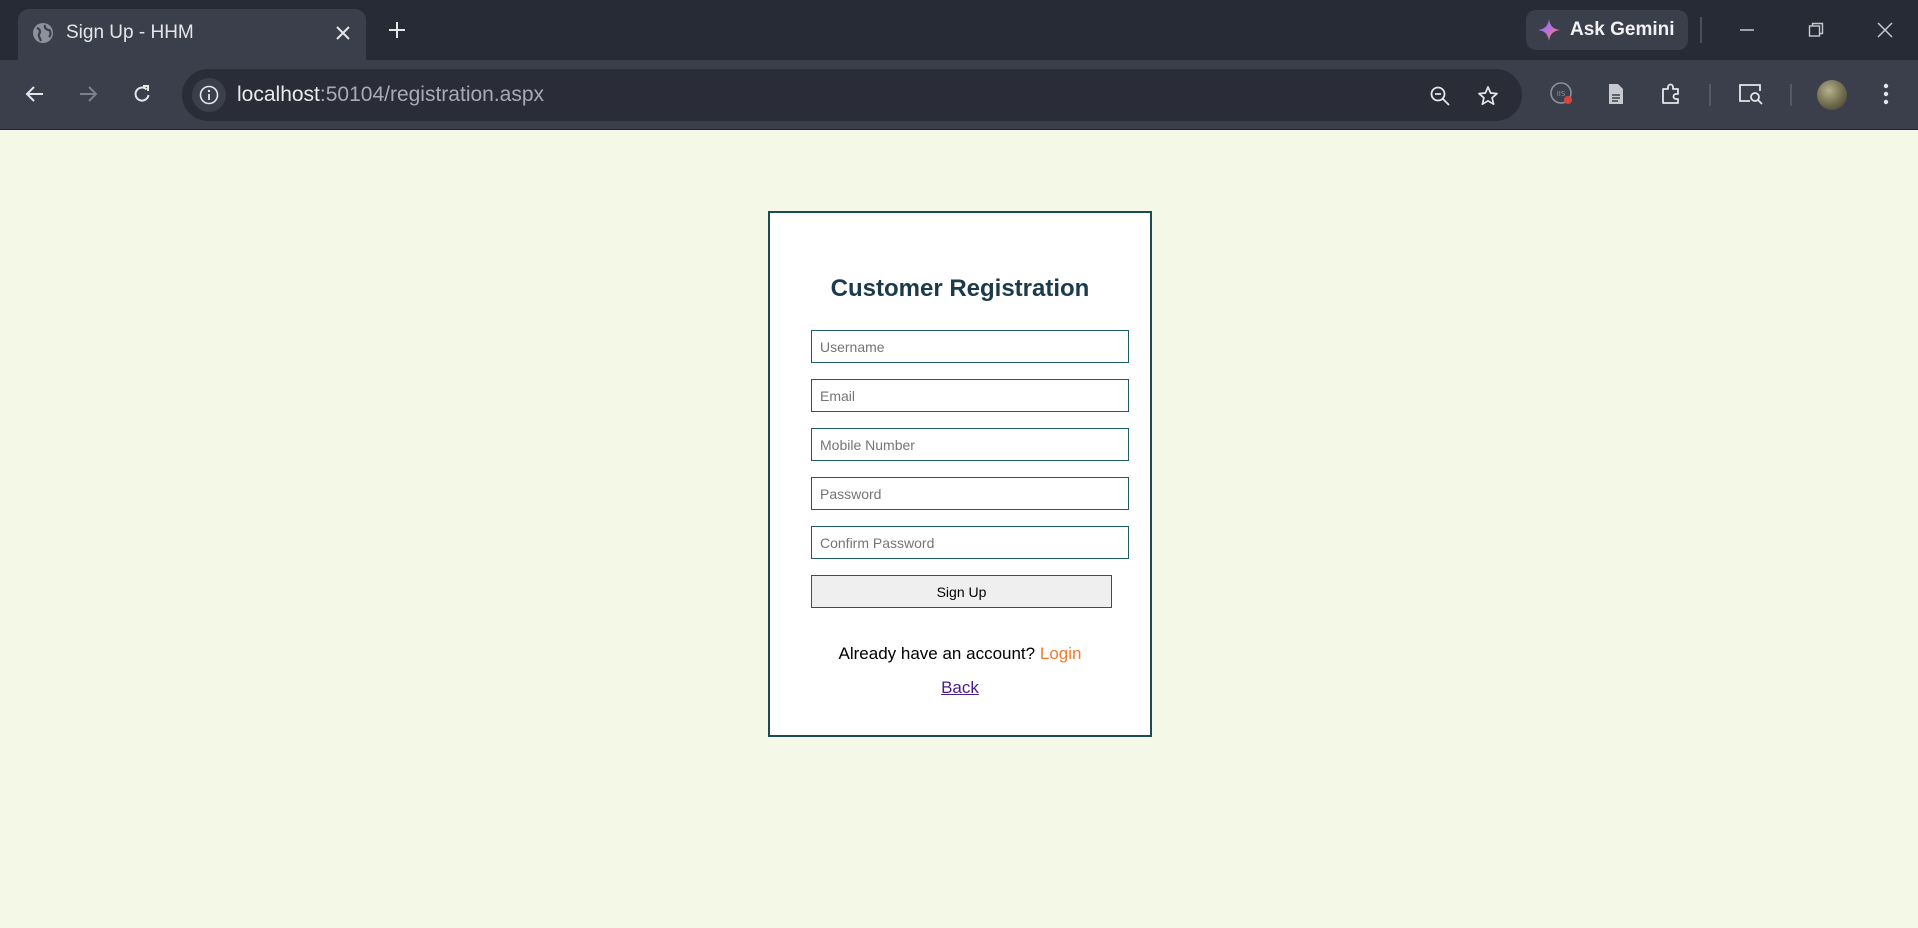 This screenshot has width=1918, height=928. I want to click on email-field, so click(970, 395).